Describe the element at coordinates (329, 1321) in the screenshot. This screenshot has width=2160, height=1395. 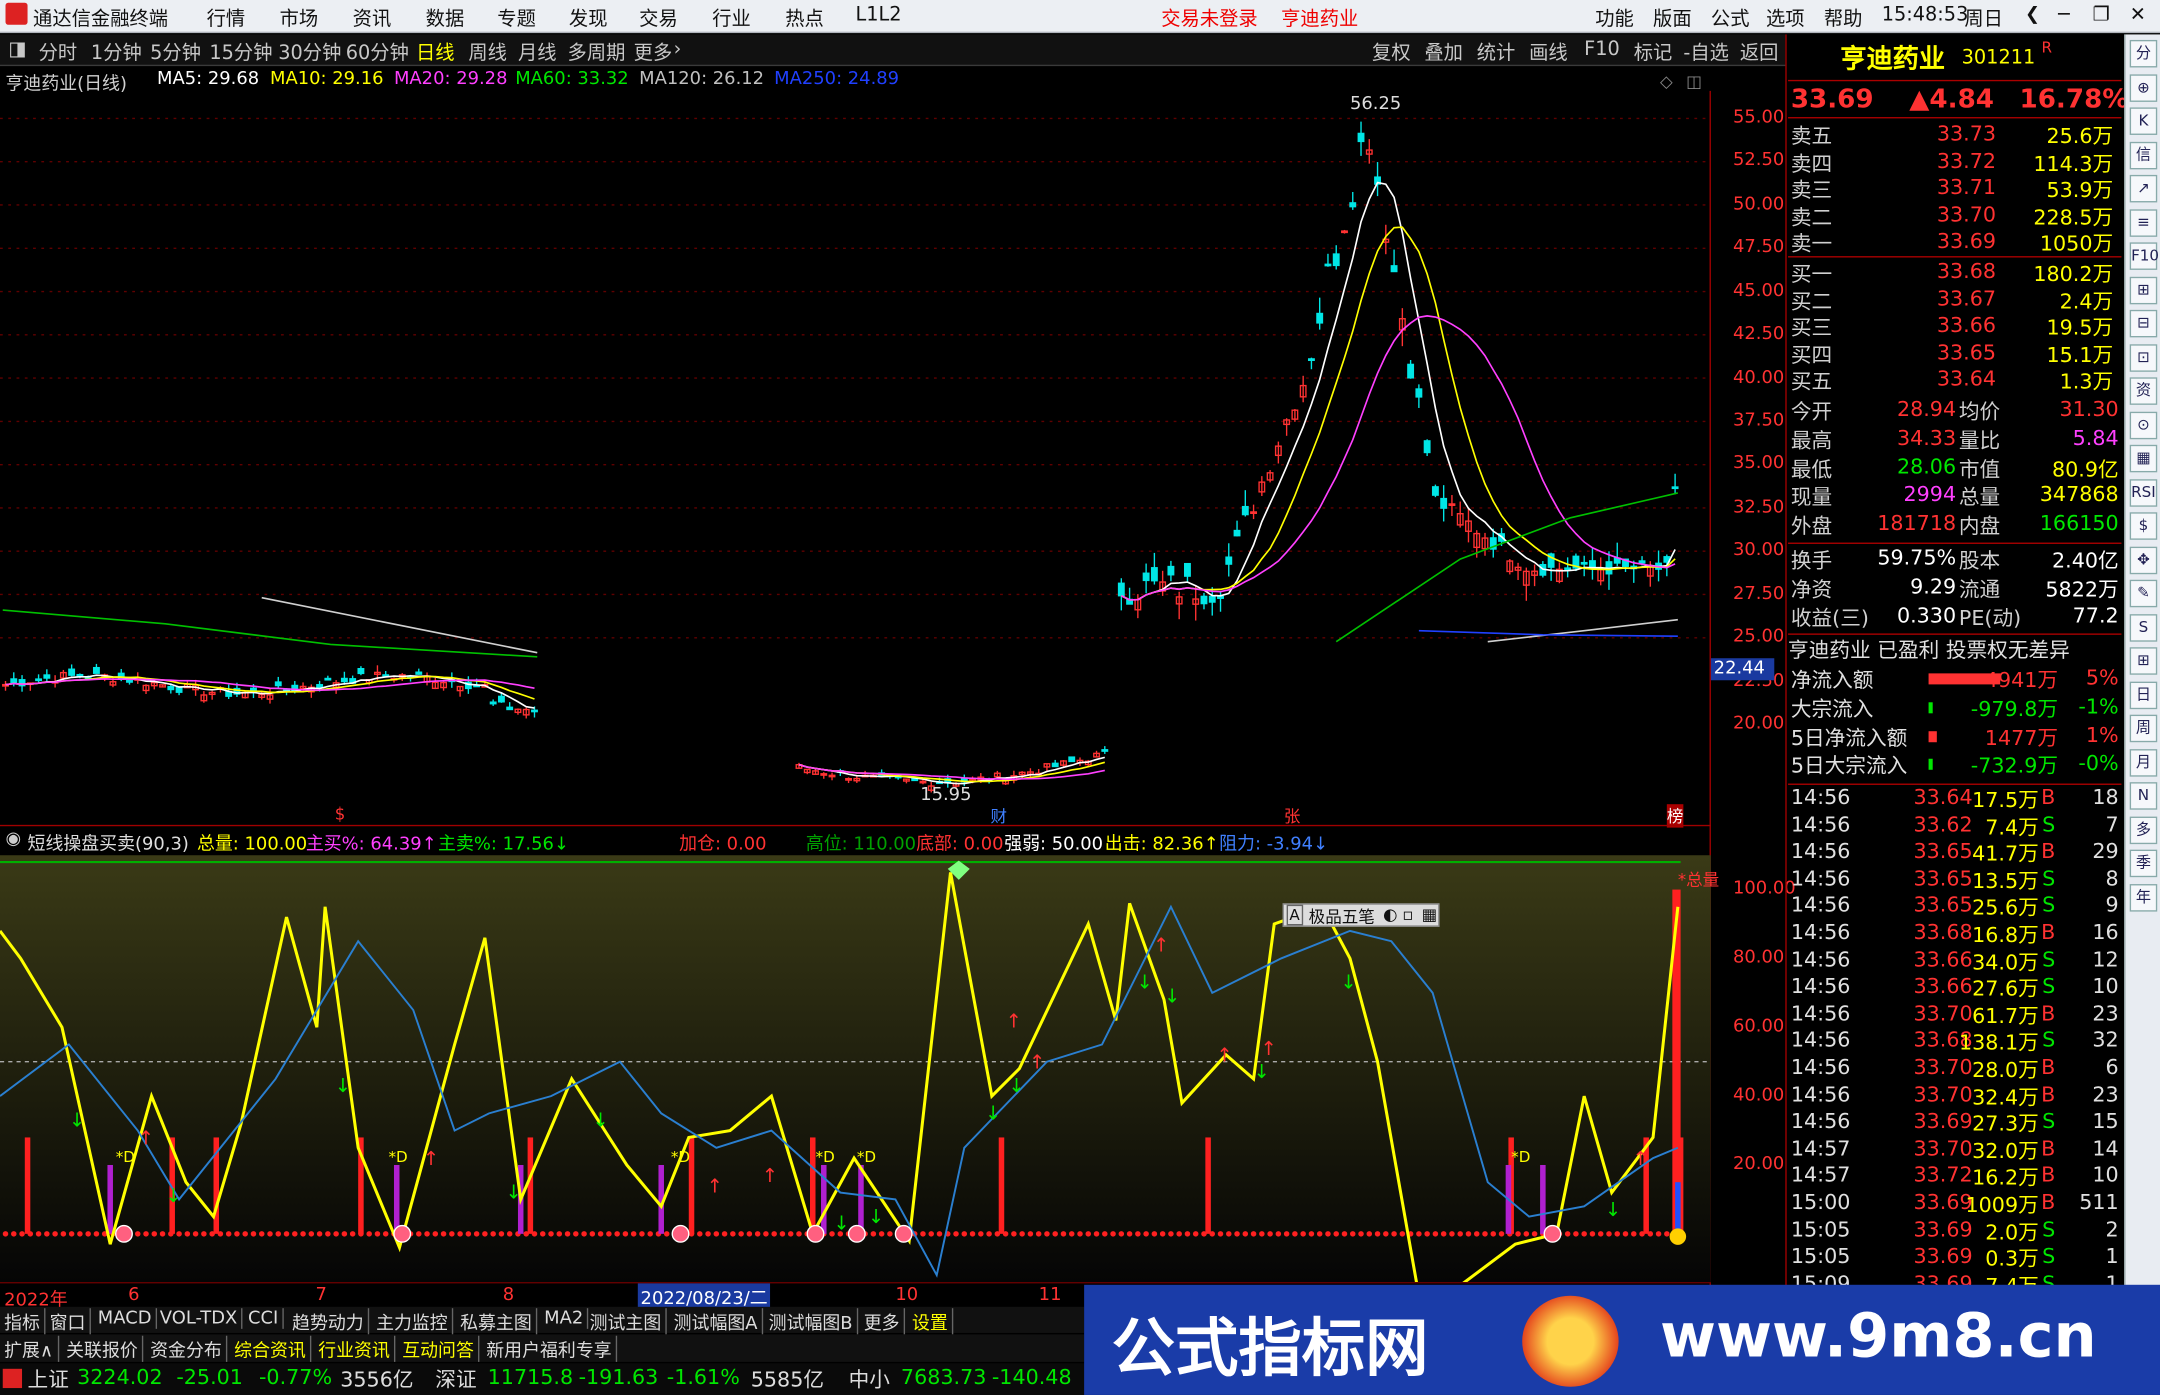
I see `tab-trend: 趋势动力` at that location.